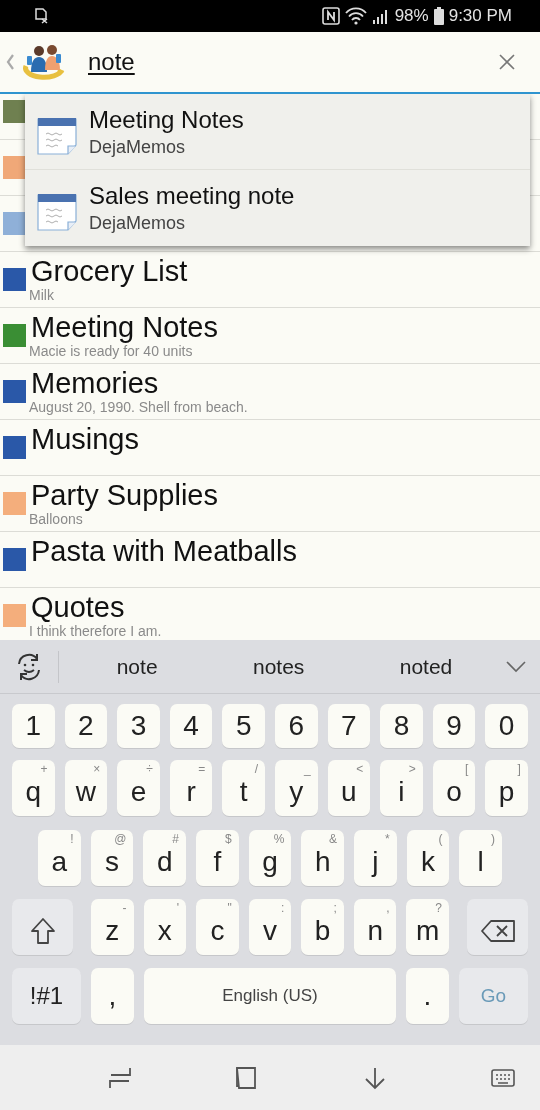  Describe the element at coordinates (411, 16) in the screenshot. I see `battery-percent: 98%` at that location.